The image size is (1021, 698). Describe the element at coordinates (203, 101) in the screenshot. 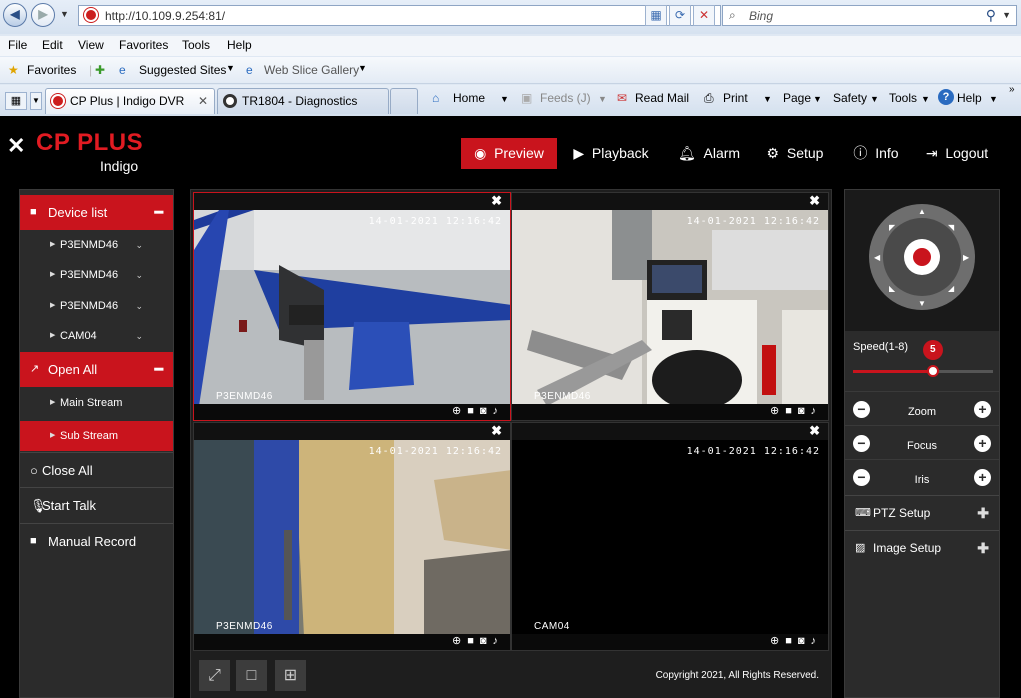

I see `close-tab-icon: ✕` at that location.